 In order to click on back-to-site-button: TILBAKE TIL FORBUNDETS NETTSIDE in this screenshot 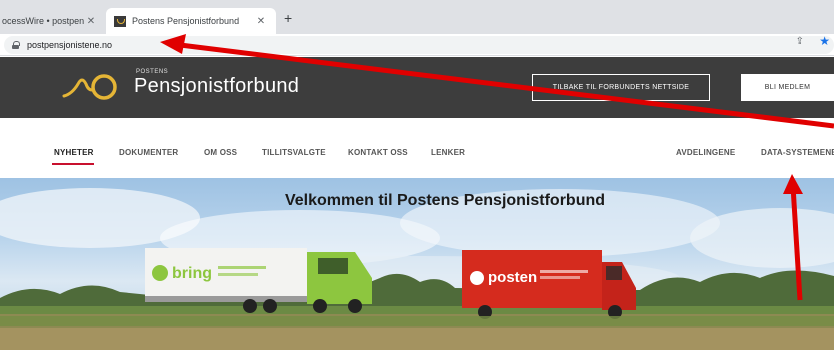, I will do `click(621, 87)`.